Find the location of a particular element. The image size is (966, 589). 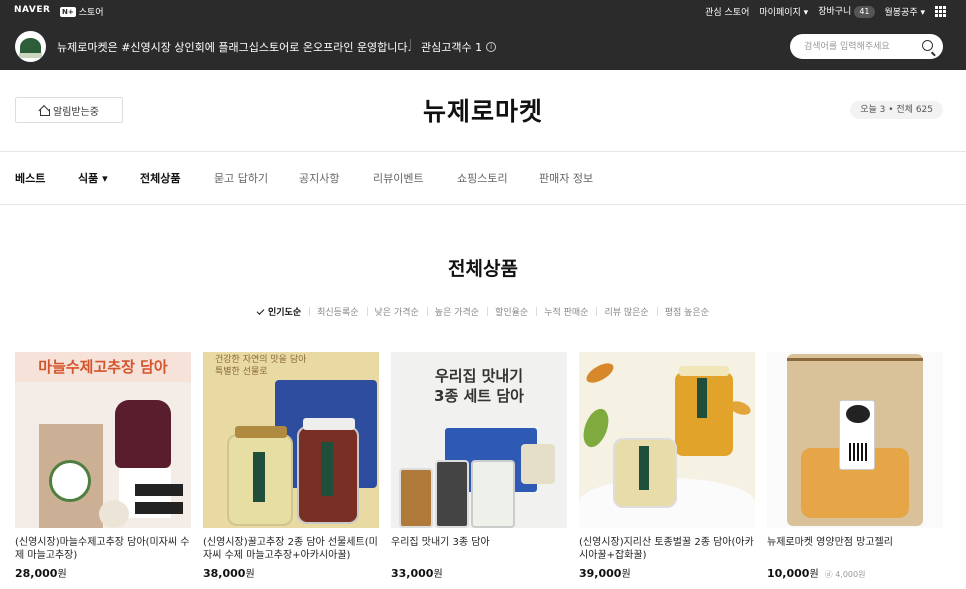

sort-low-price: 낮은 가격순 is located at coordinates (396, 311).